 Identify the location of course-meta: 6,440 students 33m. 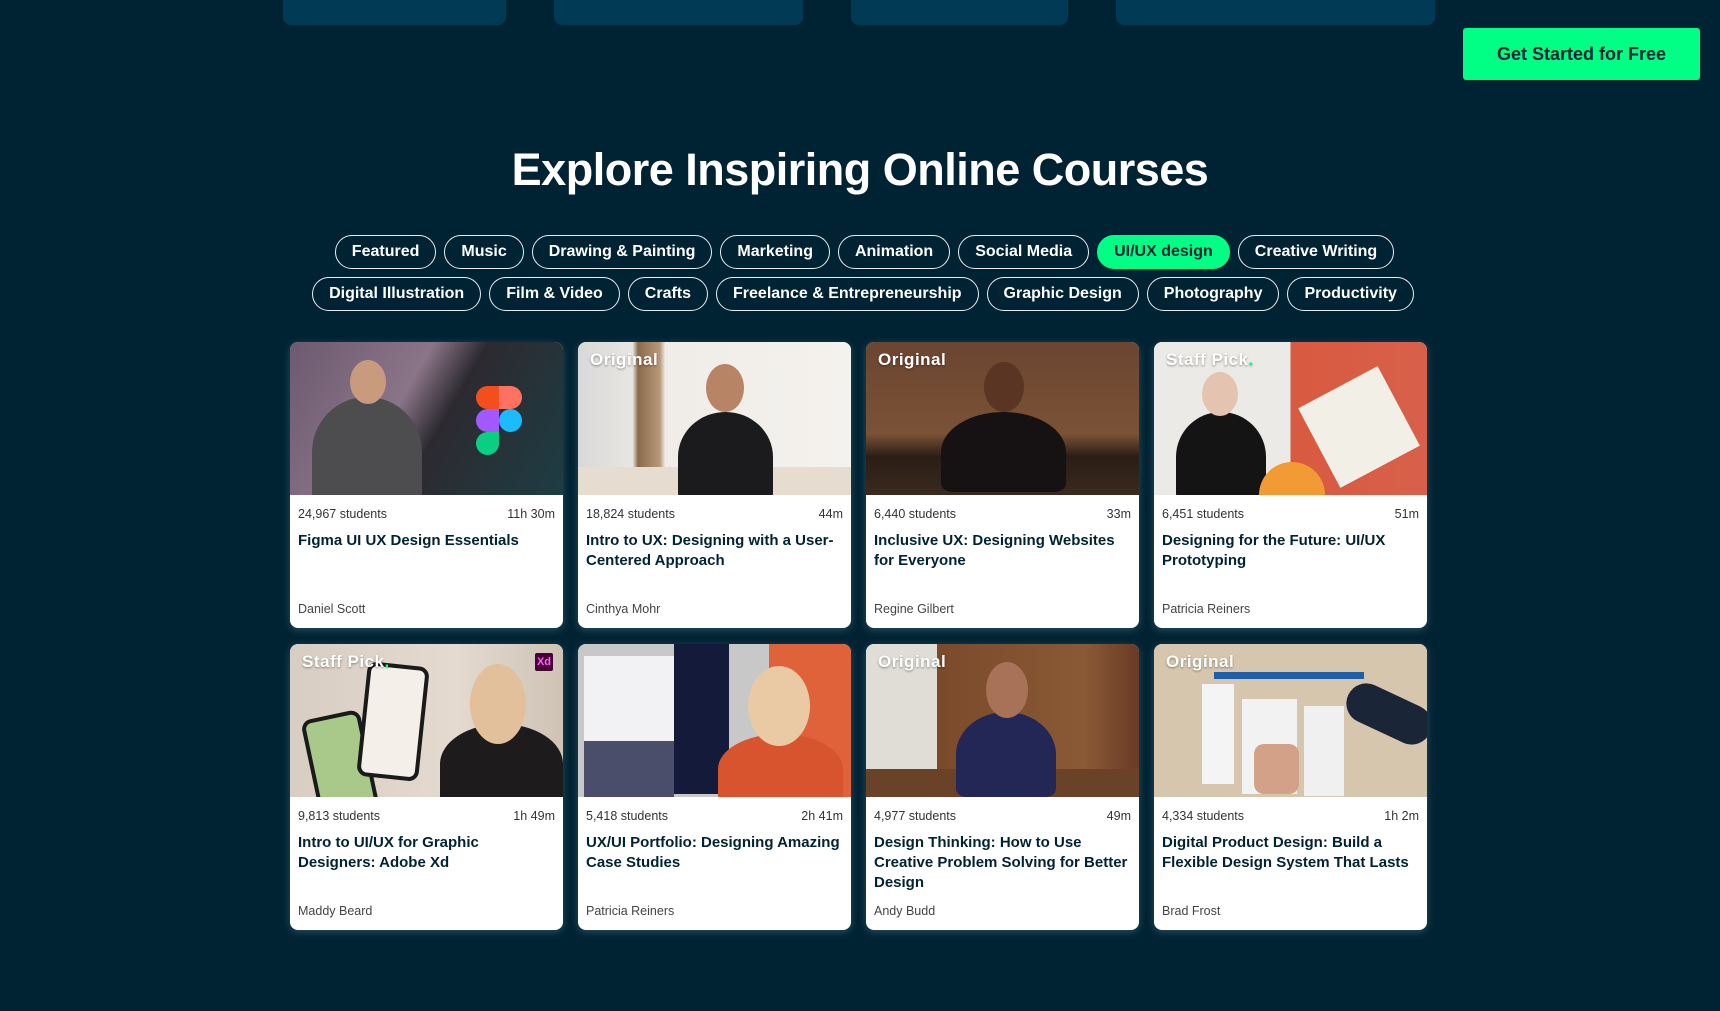
(1002, 508).